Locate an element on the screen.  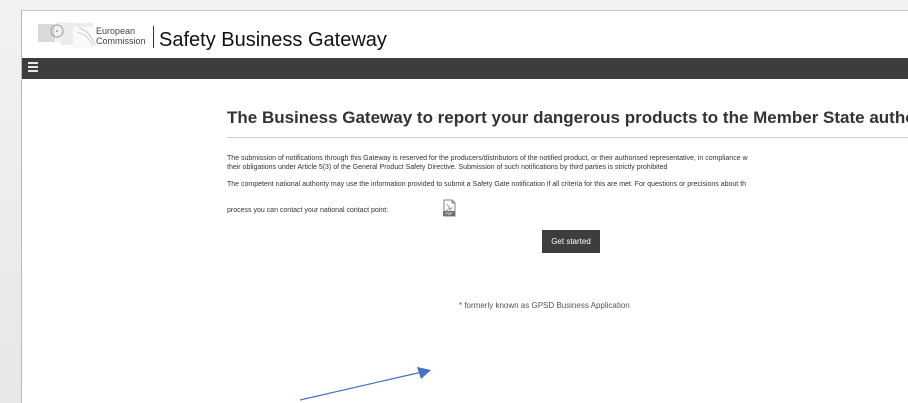
organization-line-1: European is located at coordinates (116, 31).